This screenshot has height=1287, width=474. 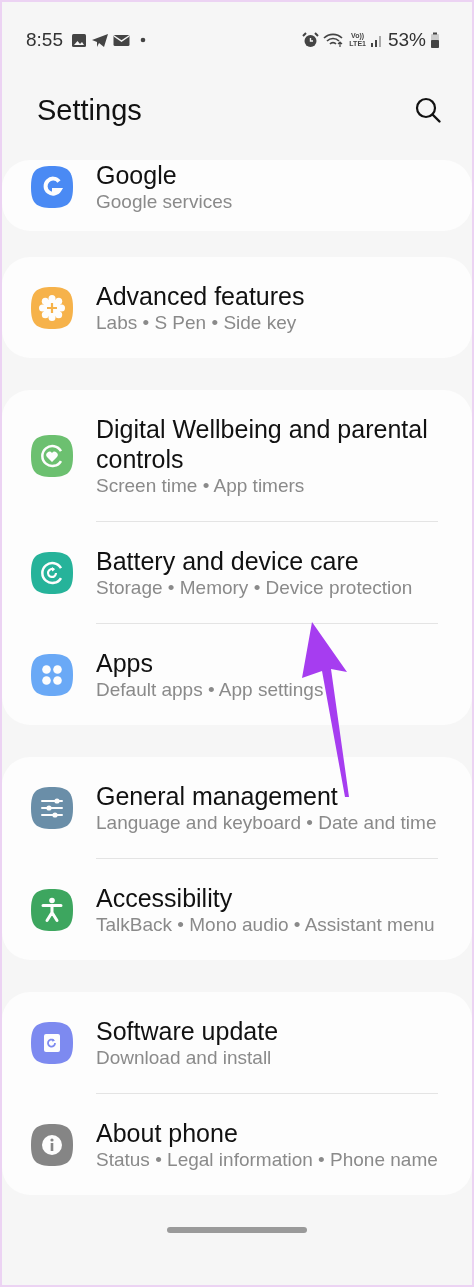 What do you see at coordinates (201, 296) in the screenshot?
I see `item-title: Advanced features` at bounding box center [201, 296].